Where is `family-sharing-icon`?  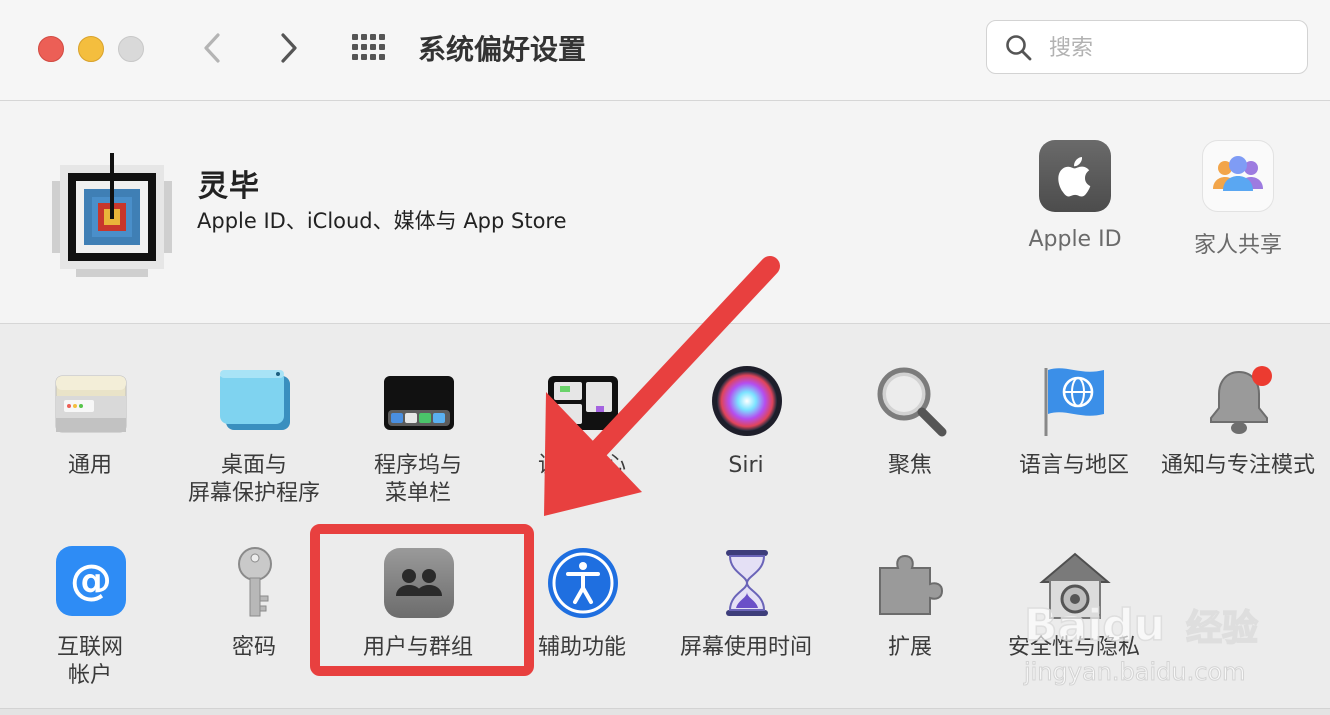
family-sharing-icon is located at coordinates (1238, 173).